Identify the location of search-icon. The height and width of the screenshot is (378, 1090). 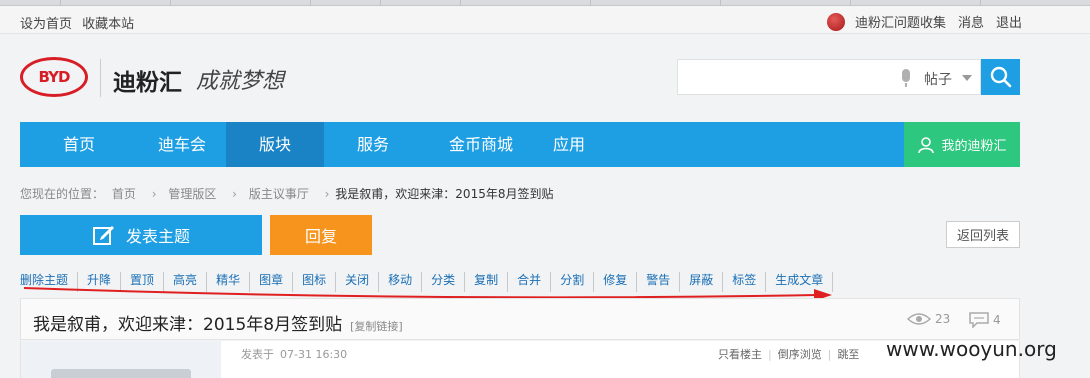
(1000, 77).